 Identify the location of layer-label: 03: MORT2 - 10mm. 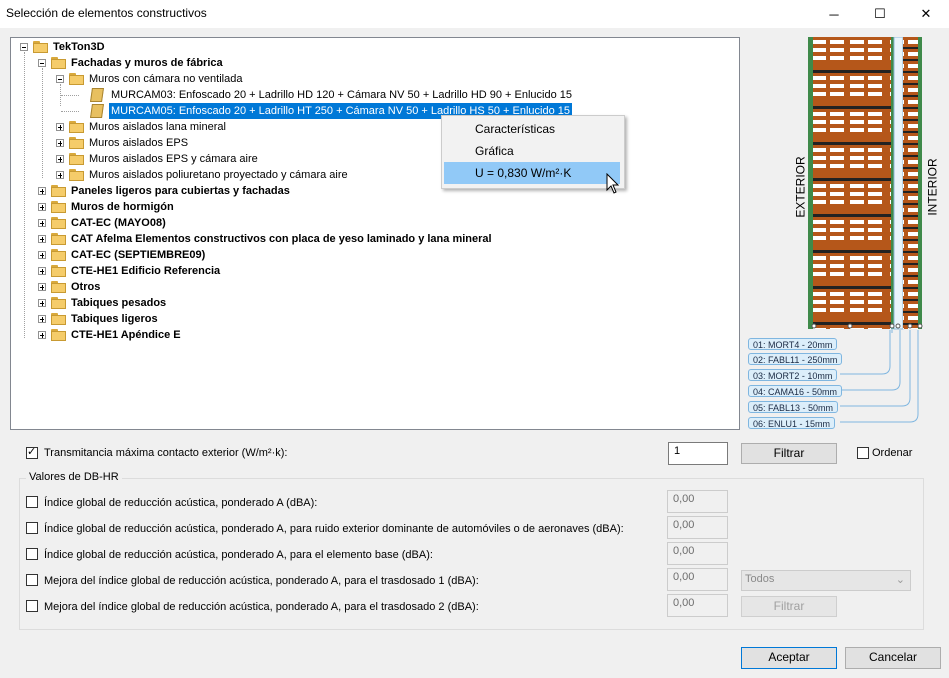
(793, 375).